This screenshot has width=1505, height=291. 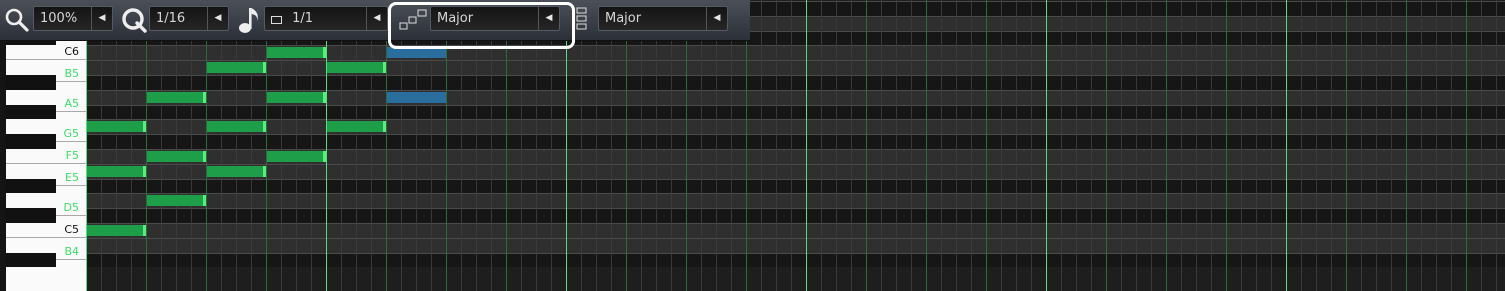 What do you see at coordinates (73, 18) in the screenshot?
I see `zoom-select: 100% ◀` at bounding box center [73, 18].